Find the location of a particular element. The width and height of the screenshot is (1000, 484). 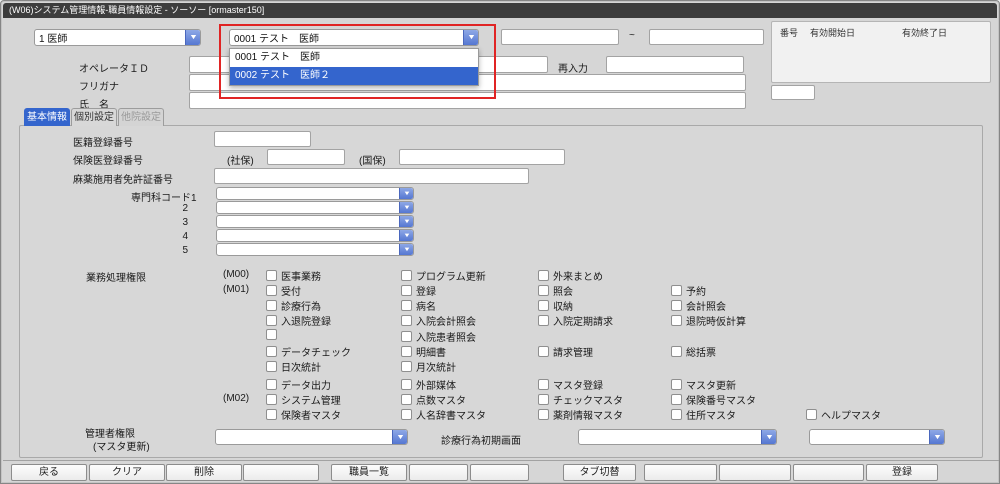

permission-item: 外来まとめ is located at coordinates (570, 275).